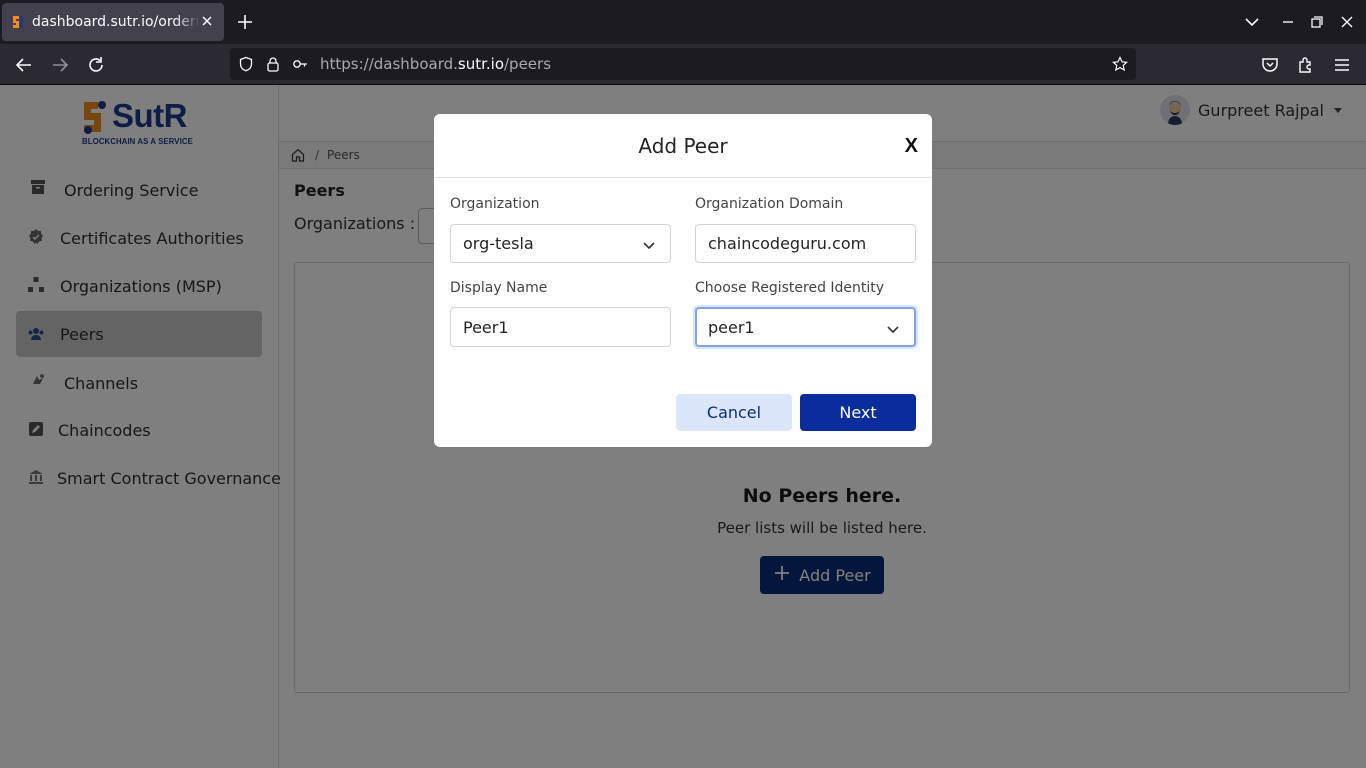 This screenshot has height=768, width=1366. I want to click on browser-nav-bar: https://dashboard.sutr.io/peers, so click(683, 64).